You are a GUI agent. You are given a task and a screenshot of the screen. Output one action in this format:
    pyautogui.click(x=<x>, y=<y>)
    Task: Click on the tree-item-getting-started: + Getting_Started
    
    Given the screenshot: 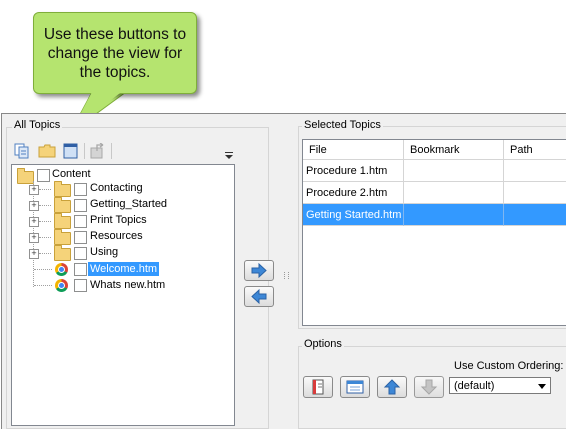 What is the action you would take?
    pyautogui.click(x=122, y=205)
    